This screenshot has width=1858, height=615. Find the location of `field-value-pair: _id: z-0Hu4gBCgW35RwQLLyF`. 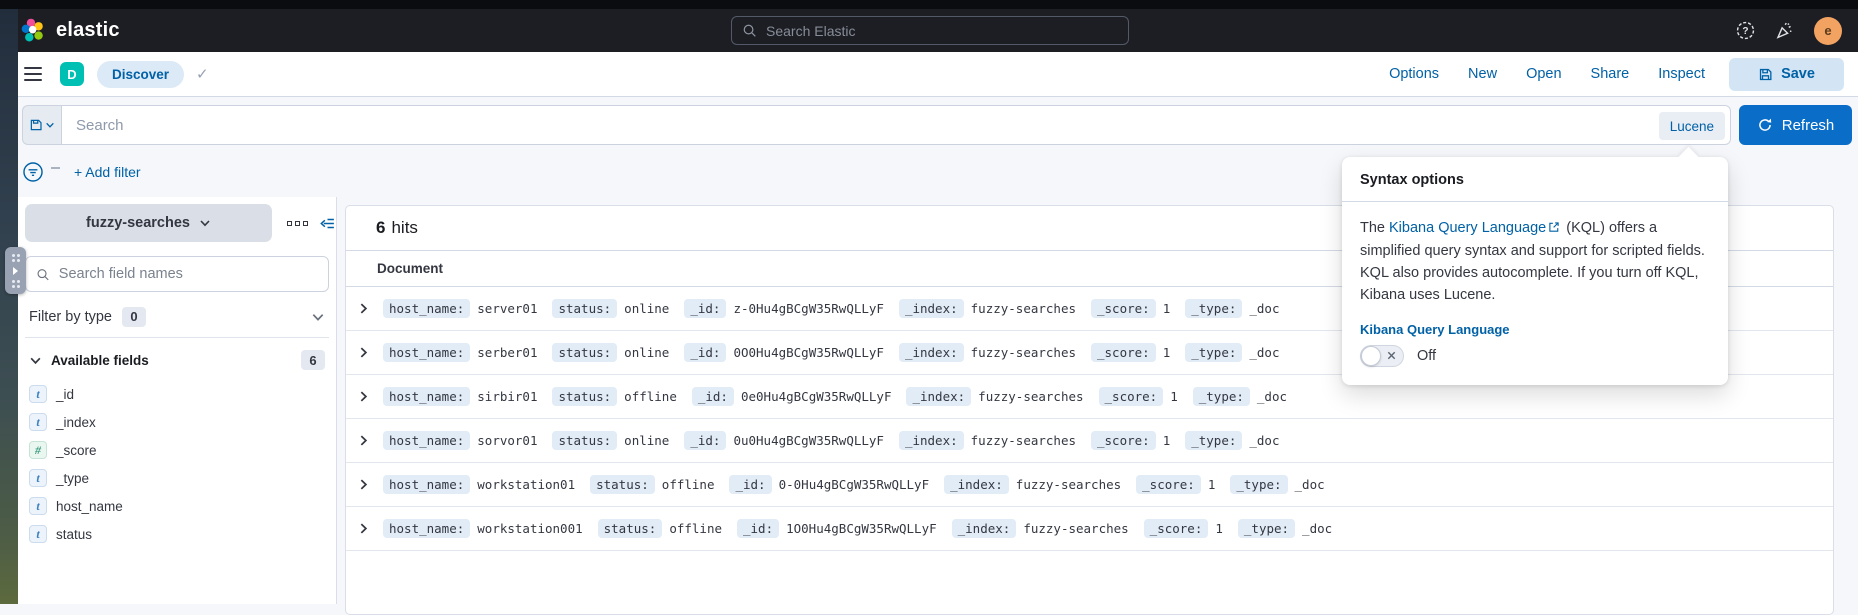

field-value-pair: _id: z-0Hu4gBCgW35RwQLLyF is located at coordinates (784, 308).